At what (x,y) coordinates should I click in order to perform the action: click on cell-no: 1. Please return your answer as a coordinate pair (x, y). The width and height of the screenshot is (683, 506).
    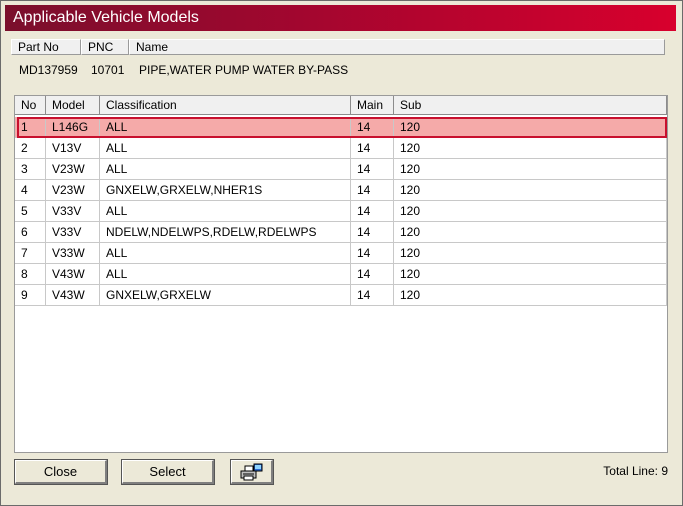
    Looking at the image, I should click on (30, 127).